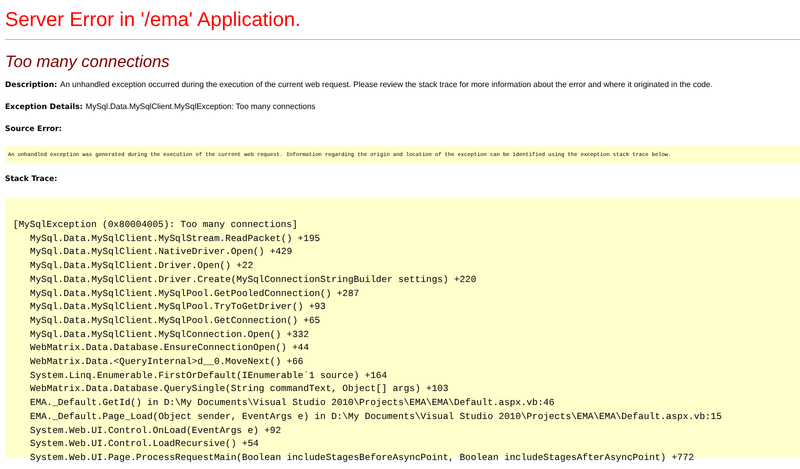 This screenshot has width=800, height=469. What do you see at coordinates (161, 335) in the screenshot?
I see `stack-frame: MySql.Data.MySqlClient.MySqlConnection.Open() +332` at bounding box center [161, 335].